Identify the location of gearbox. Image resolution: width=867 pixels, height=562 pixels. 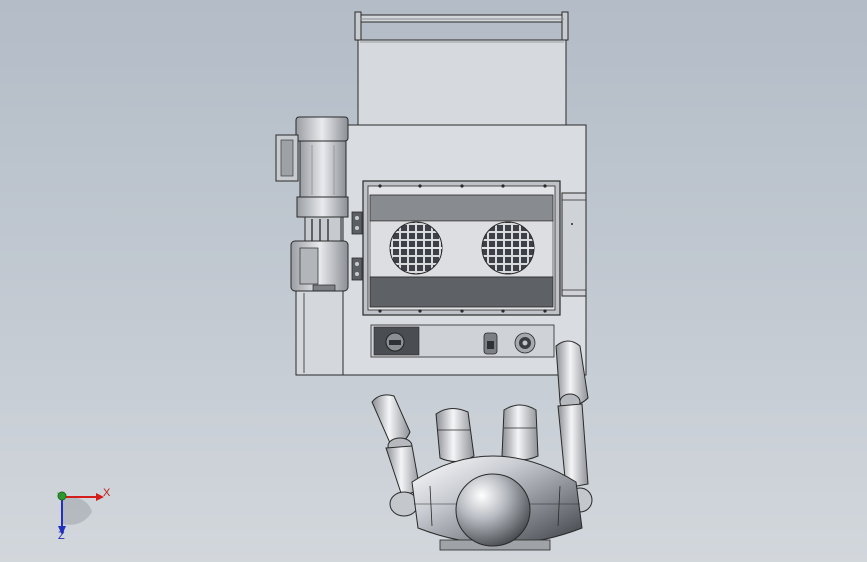
(319, 267).